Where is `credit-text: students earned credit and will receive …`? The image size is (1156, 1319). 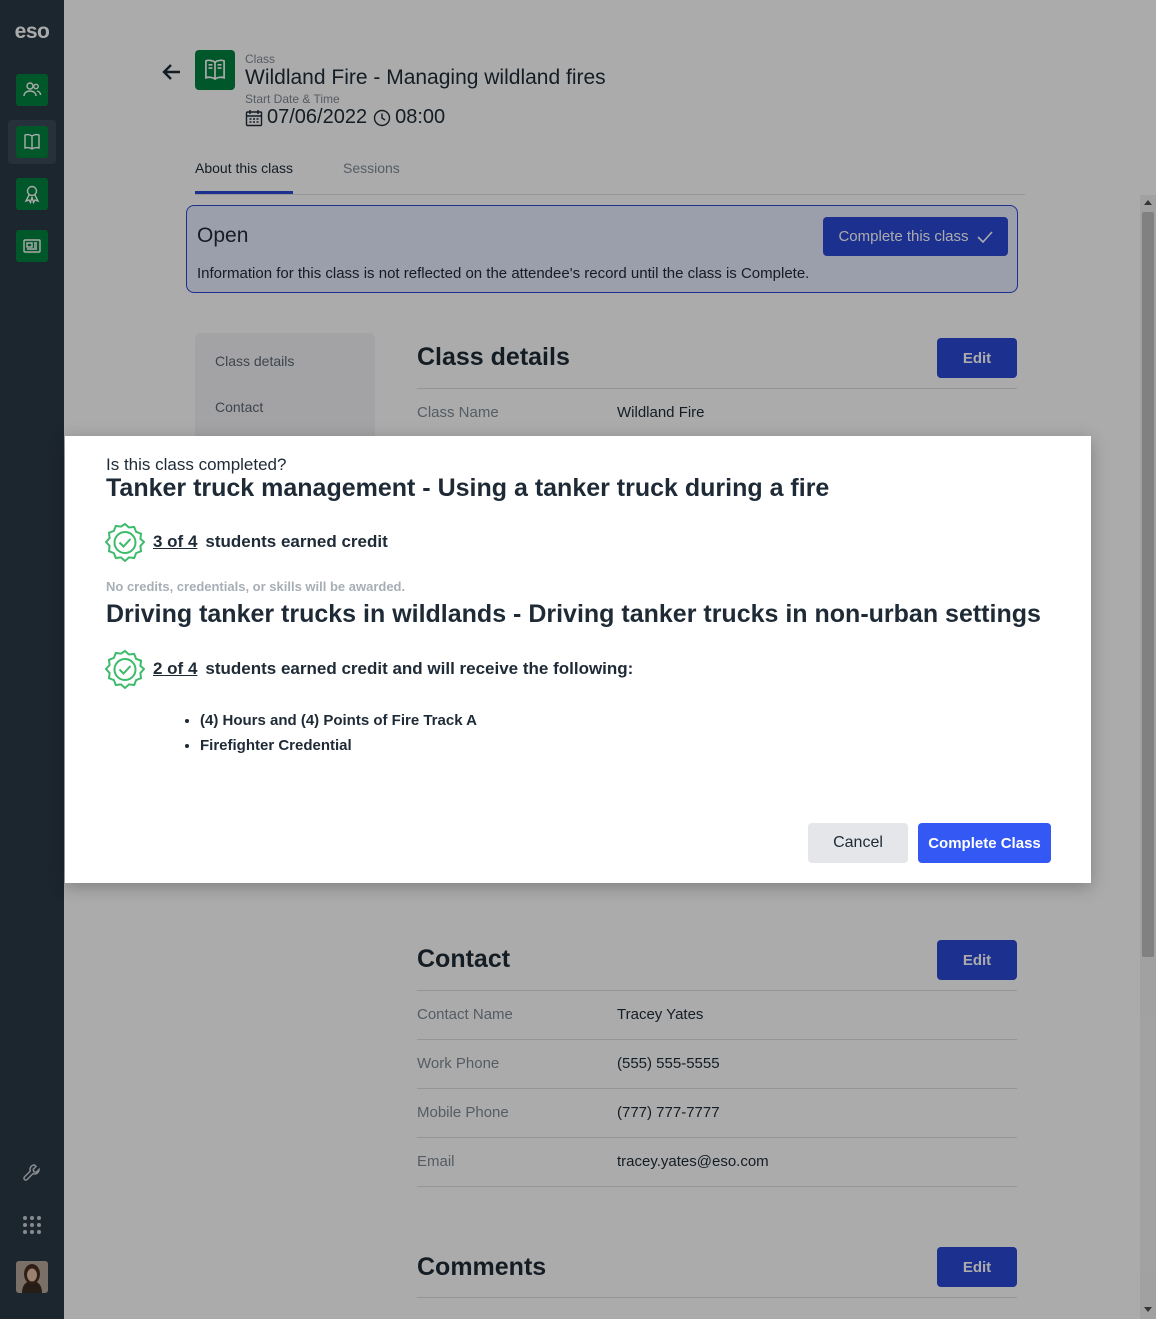 credit-text: students earned credit and will receive … is located at coordinates (419, 668).